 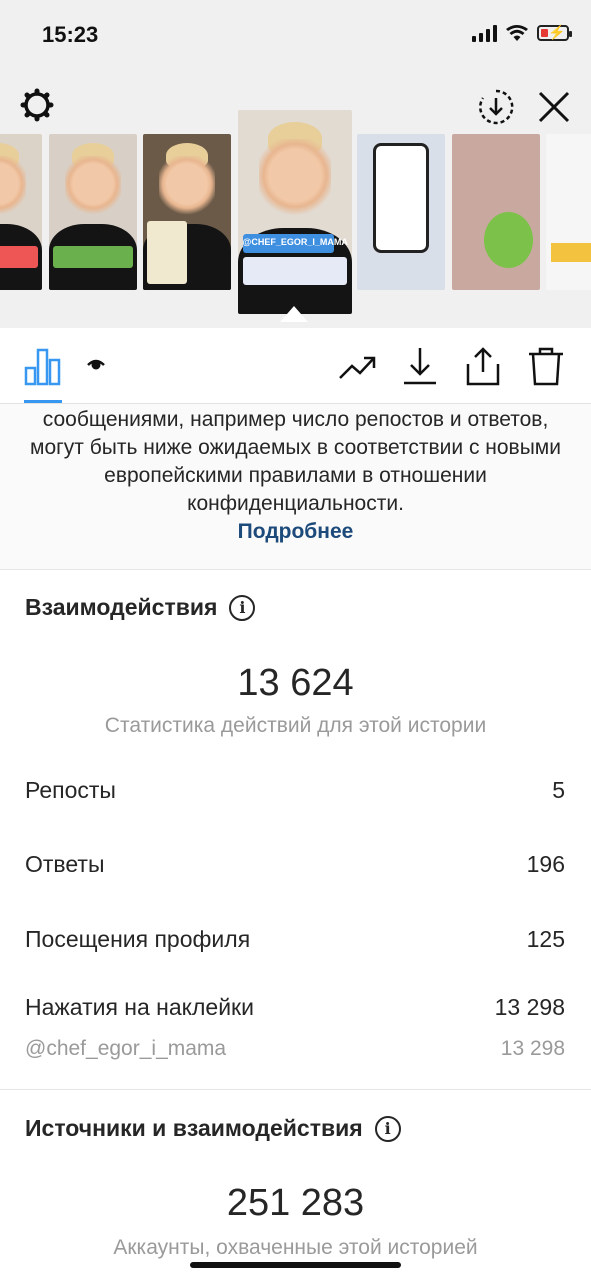 I want to click on stat-row-sticker-taps: Нажатия на наклейки 13 298, so click(x=295, y=1007).